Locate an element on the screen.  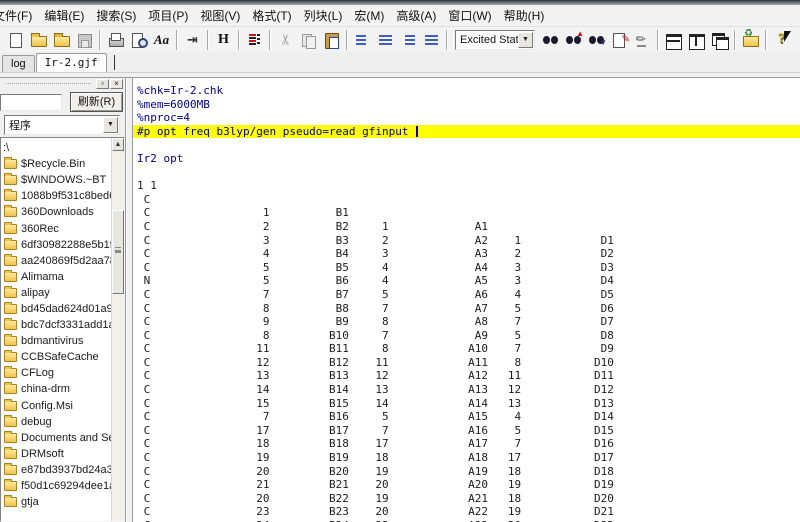
menu-item-2: 编辑(E) is located at coordinates (64, 15).